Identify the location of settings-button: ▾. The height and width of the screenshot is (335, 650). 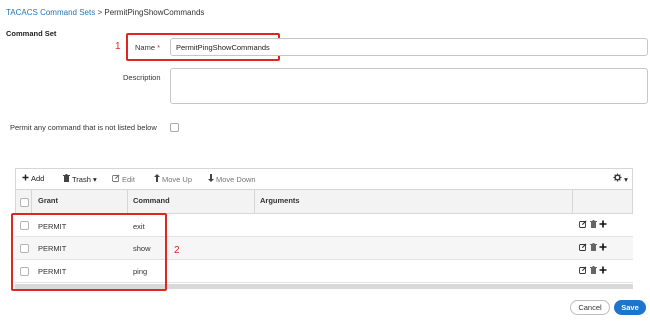
(620, 178).